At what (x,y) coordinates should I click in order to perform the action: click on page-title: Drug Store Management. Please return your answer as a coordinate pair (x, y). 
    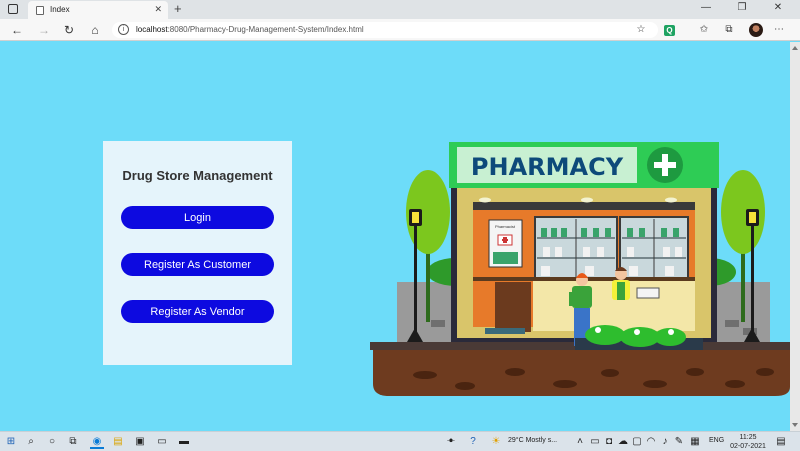
    Looking at the image, I should click on (197, 175).